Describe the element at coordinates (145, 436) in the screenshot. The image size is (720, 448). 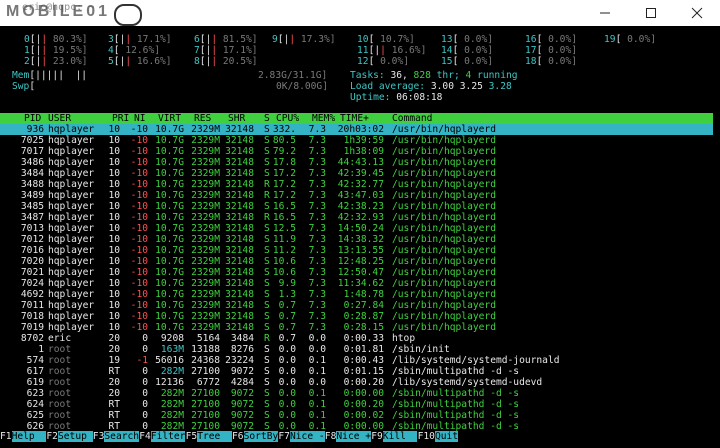
I see `fkey-f4: F4` at that location.